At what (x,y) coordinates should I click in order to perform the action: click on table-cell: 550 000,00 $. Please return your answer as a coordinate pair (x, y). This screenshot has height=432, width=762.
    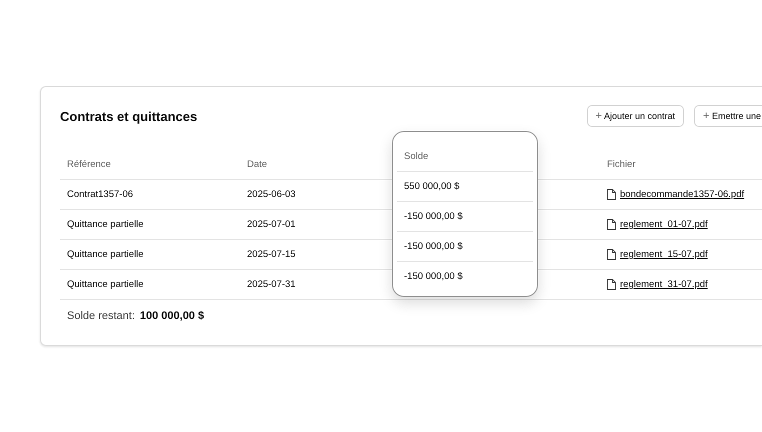
    Looking at the image, I should click on (432, 186).